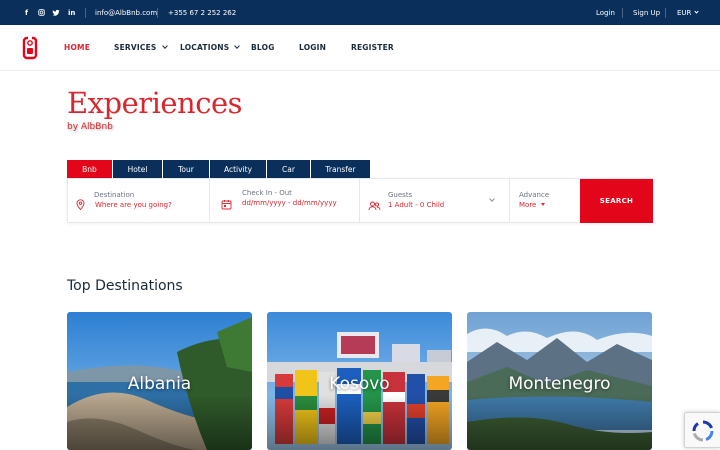 The width and height of the screenshot is (720, 450). What do you see at coordinates (186, 169) in the screenshot?
I see `tab-tour: Tour` at bounding box center [186, 169].